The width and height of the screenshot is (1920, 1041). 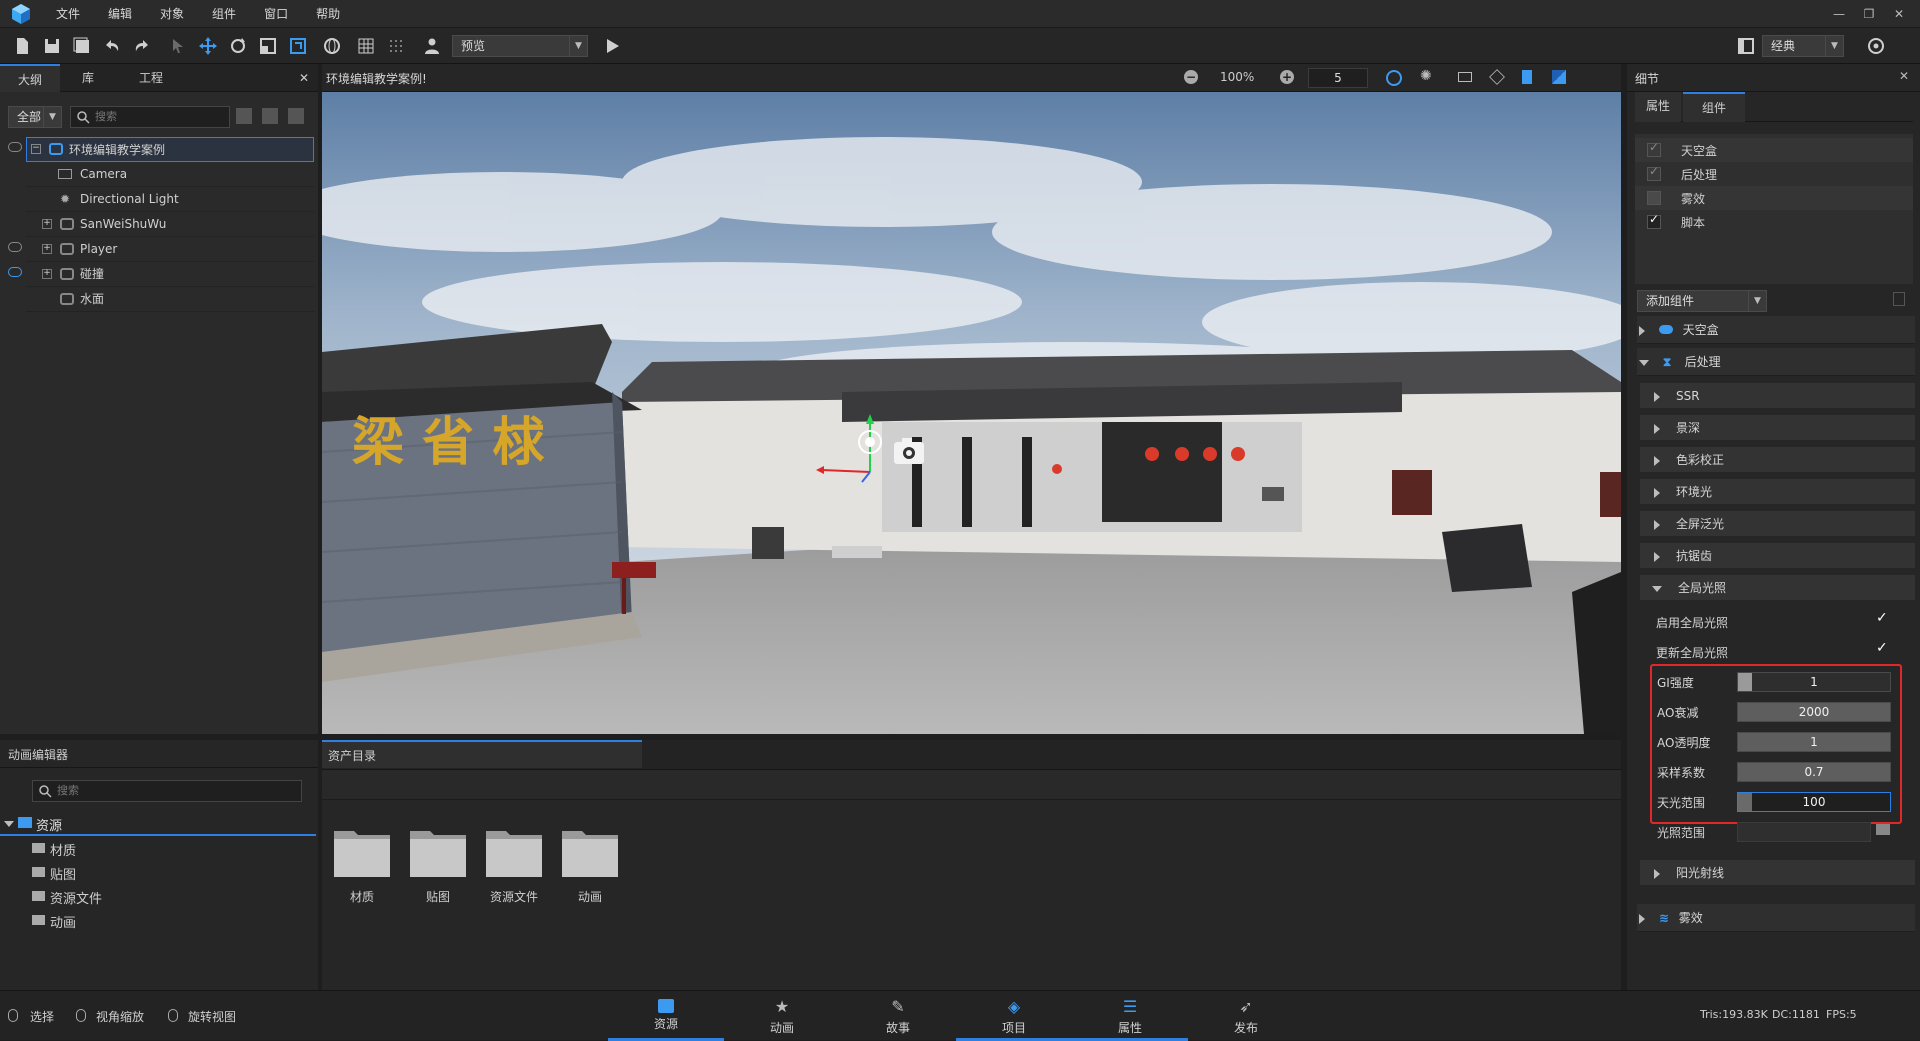 I want to click on zoom-out-icon: −, so click(x=1191, y=77).